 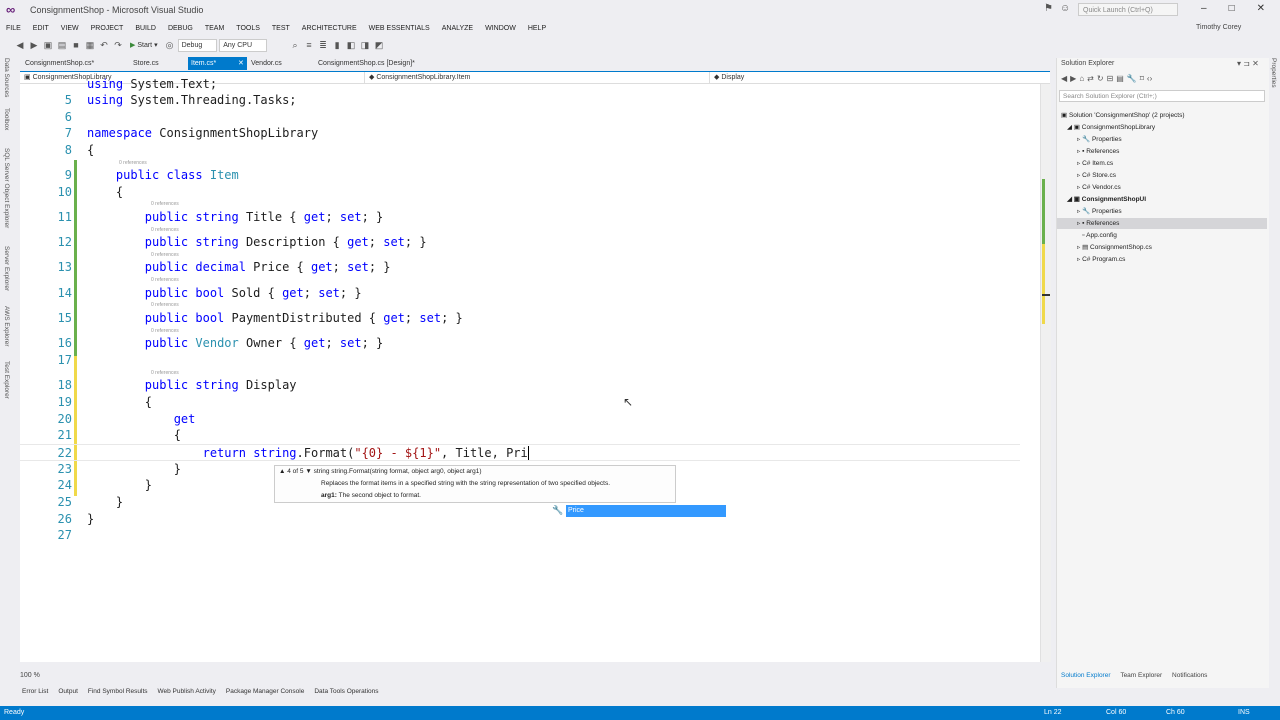 What do you see at coordinates (1111, 127) in the screenshot?
I see `tree-project-library: ◢ ▣ ConsignmentShopLibrary` at bounding box center [1111, 127].